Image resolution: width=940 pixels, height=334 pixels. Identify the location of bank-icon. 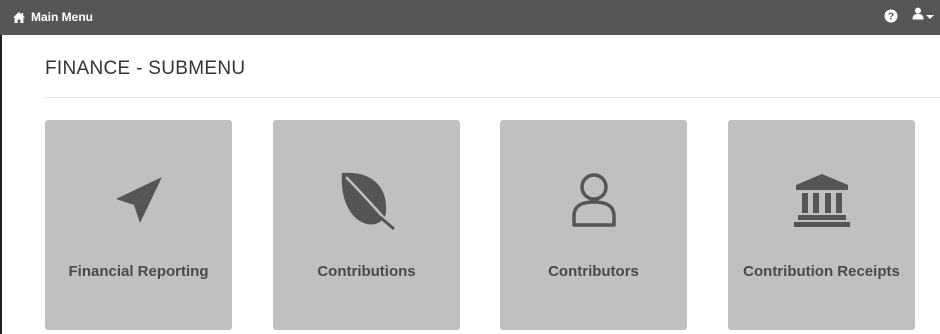
(821, 200).